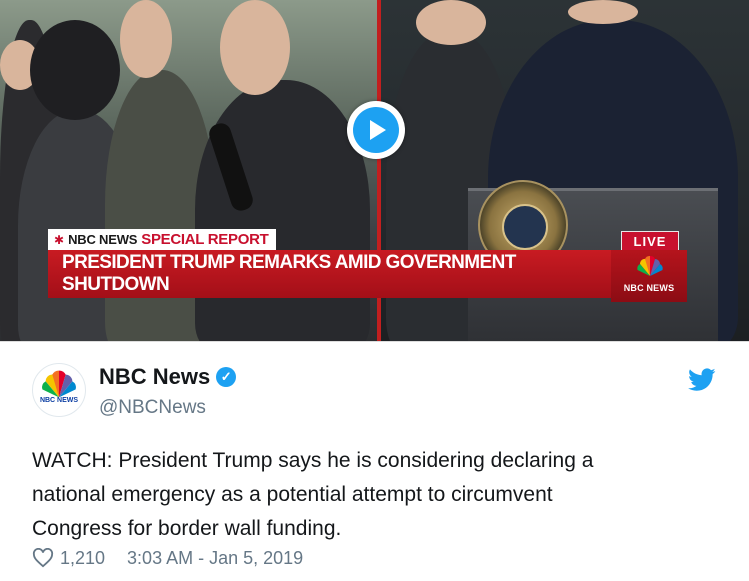 This screenshot has height=581, width=749. What do you see at coordinates (103, 239) in the screenshot?
I see `special-report-network: NBC NEWS` at bounding box center [103, 239].